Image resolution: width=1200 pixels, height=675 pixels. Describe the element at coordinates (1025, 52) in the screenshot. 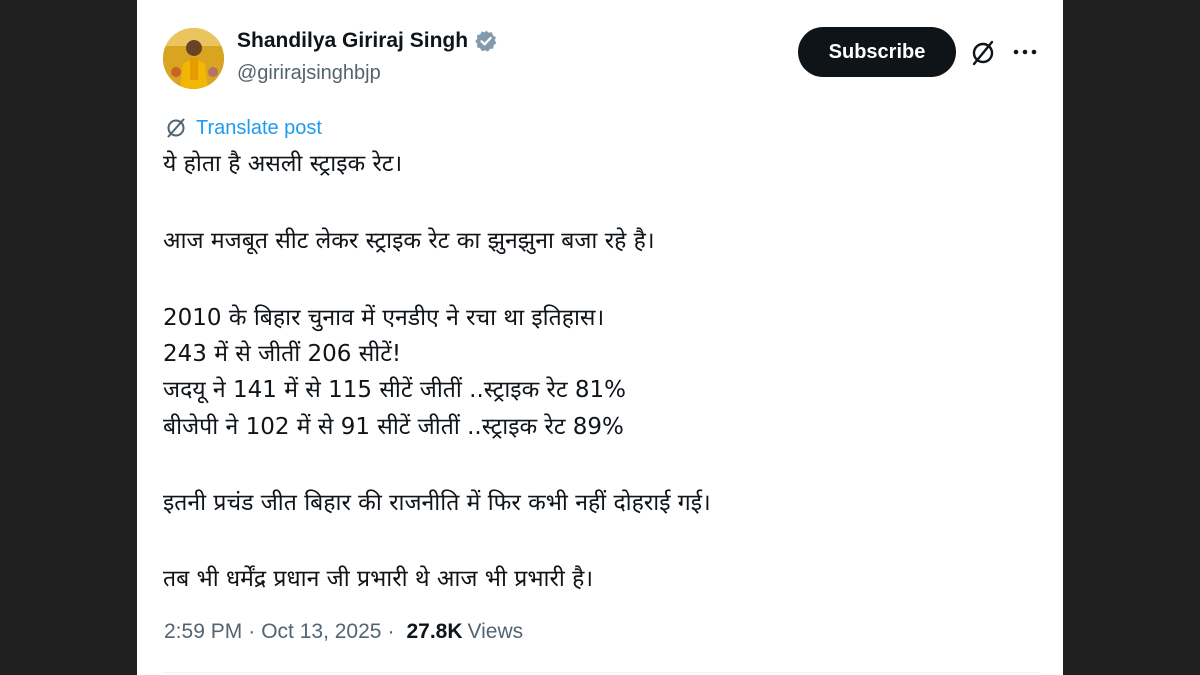

I see `more-options-icon` at that location.